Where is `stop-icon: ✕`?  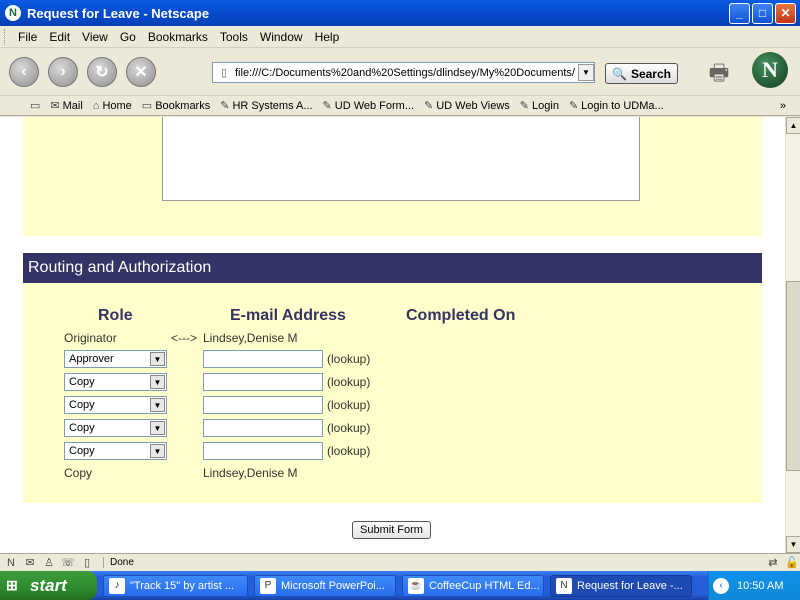 stop-icon: ✕ is located at coordinates (141, 72).